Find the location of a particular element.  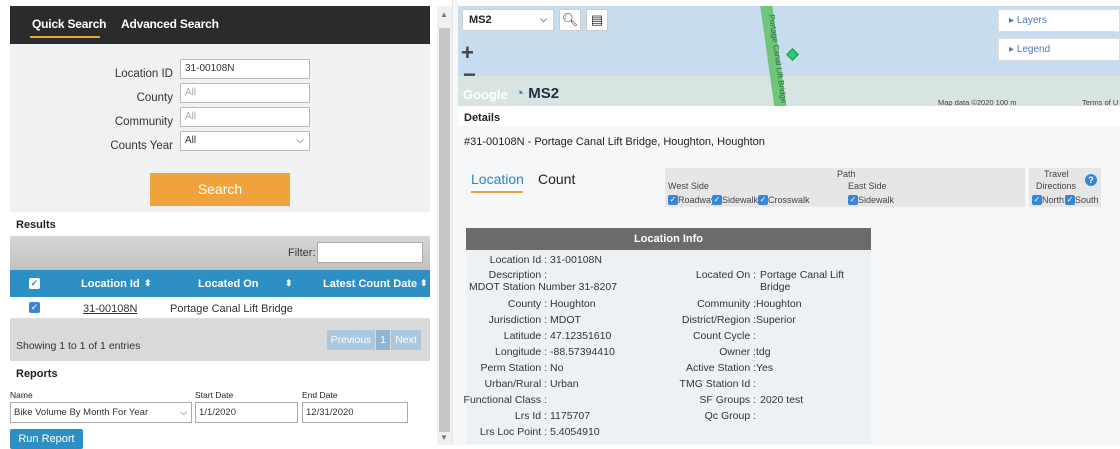

column-location-id: Location Id is located at coordinates (110, 284).